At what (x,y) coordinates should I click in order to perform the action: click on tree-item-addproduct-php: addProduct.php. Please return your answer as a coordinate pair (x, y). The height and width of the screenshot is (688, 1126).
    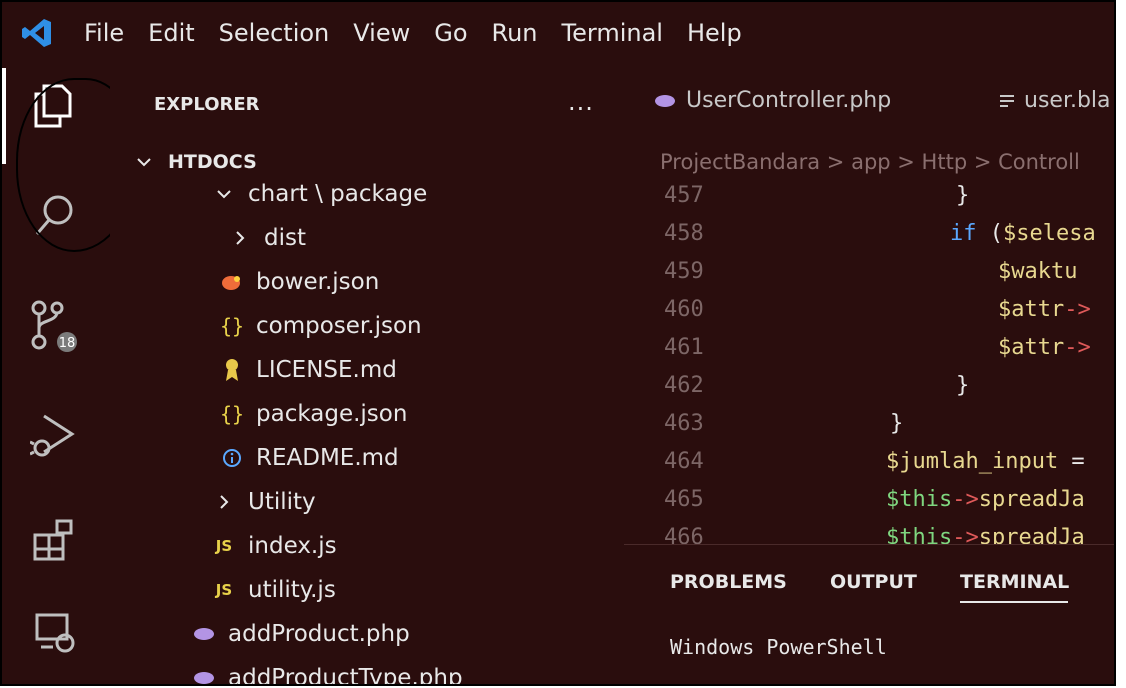
    Looking at the image, I should click on (300, 634).